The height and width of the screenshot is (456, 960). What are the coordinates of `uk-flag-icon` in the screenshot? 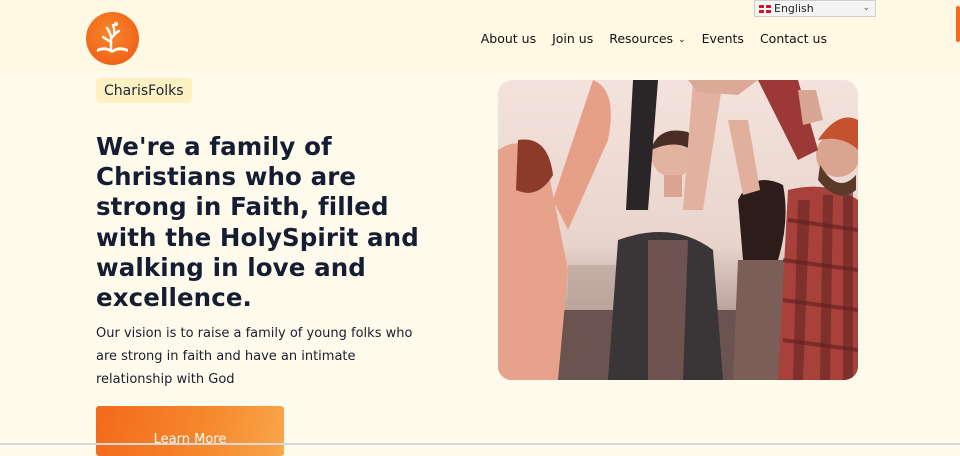 It's located at (765, 8).